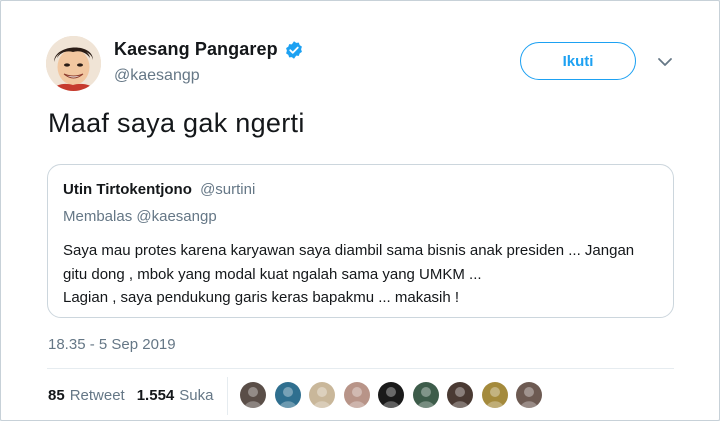 The height and width of the screenshot is (421, 720). I want to click on retweet-label: Retweet, so click(97, 395).